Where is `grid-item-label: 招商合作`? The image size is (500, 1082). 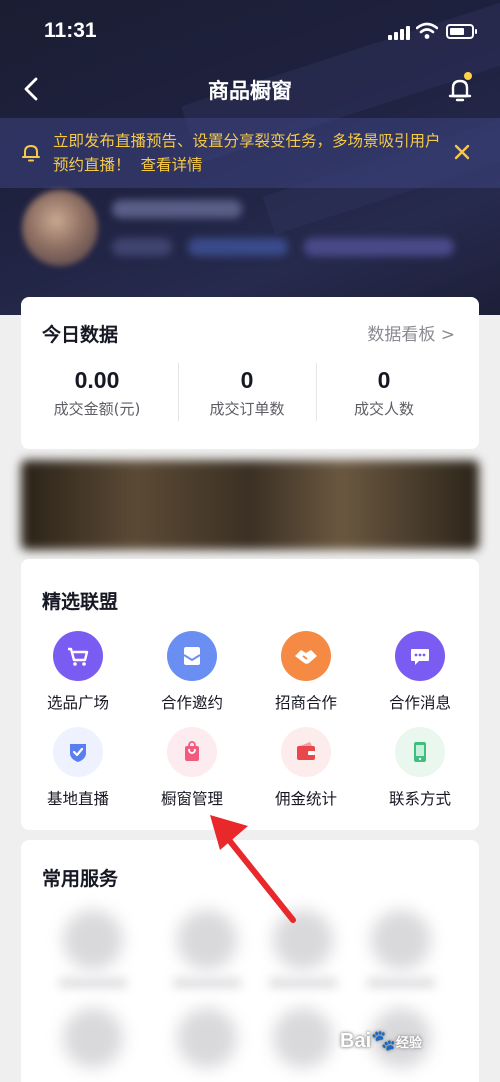 grid-item-label: 招商合作 is located at coordinates (305, 703).